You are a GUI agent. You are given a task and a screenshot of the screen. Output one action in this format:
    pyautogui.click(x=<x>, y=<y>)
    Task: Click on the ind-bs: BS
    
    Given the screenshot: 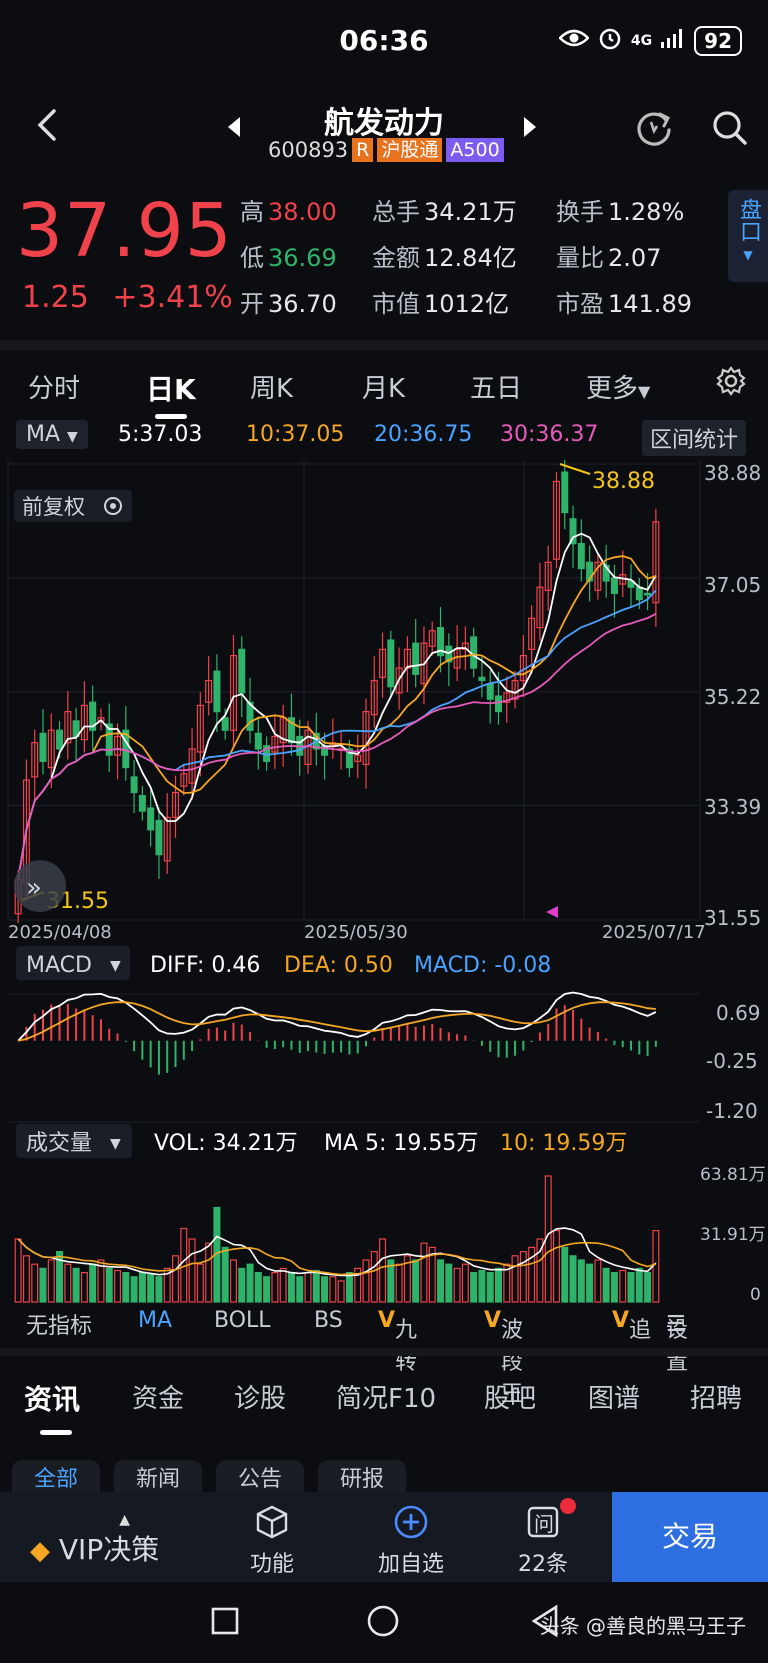 What is the action you would take?
    pyautogui.click(x=328, y=1320)
    